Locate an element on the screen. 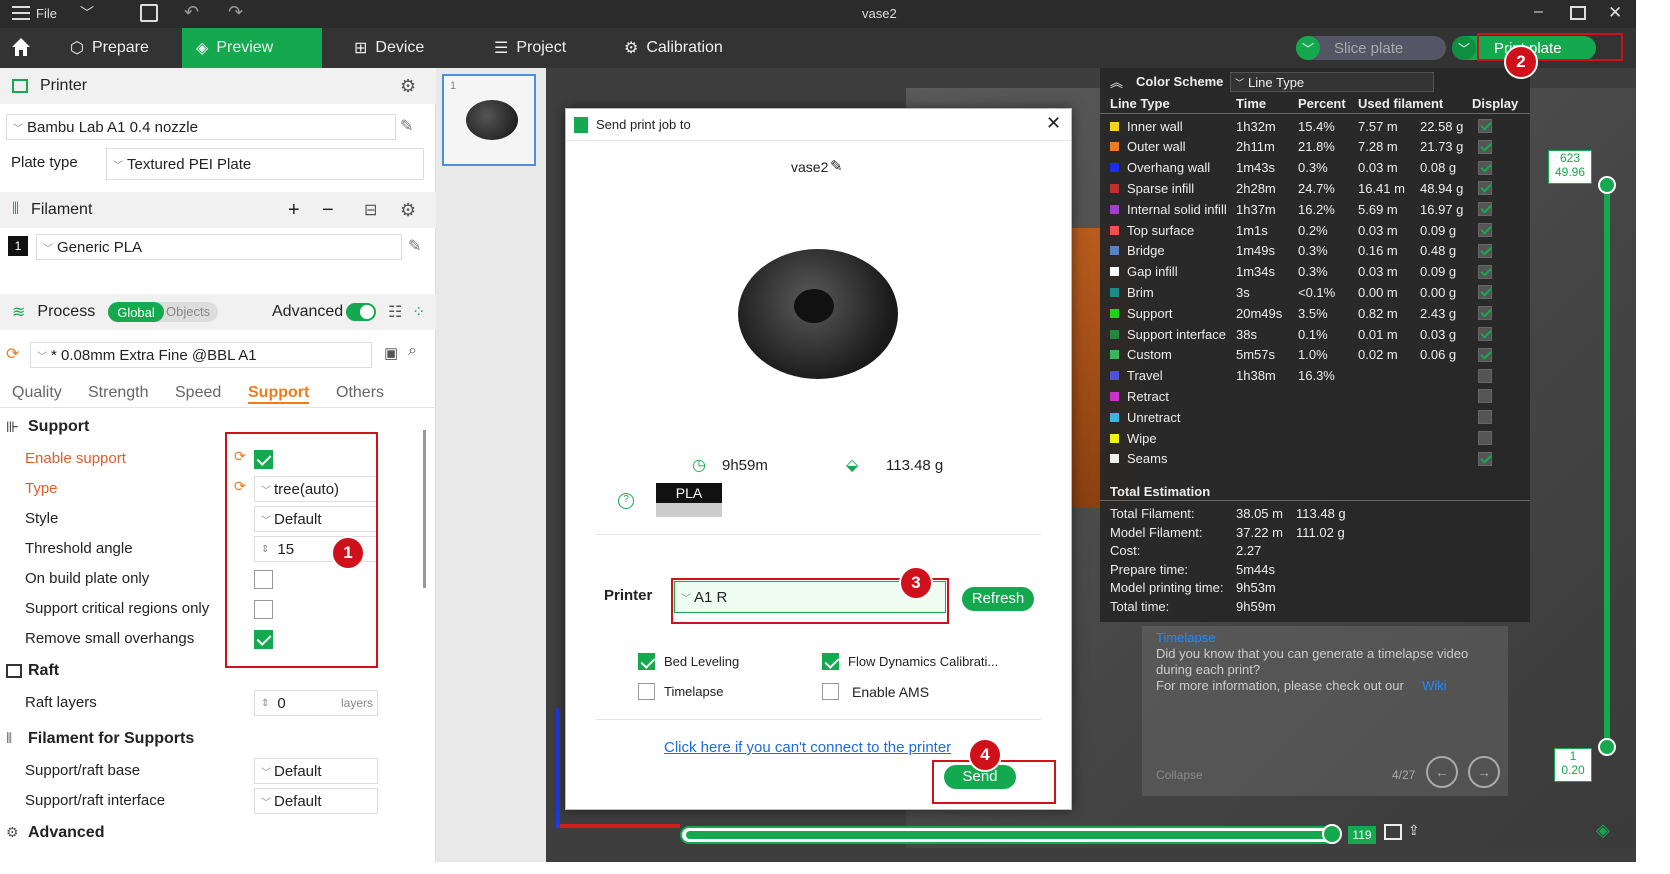 Image resolution: width=1670 pixels, height=874 pixels. global-toggle: Global is located at coordinates (136, 312).